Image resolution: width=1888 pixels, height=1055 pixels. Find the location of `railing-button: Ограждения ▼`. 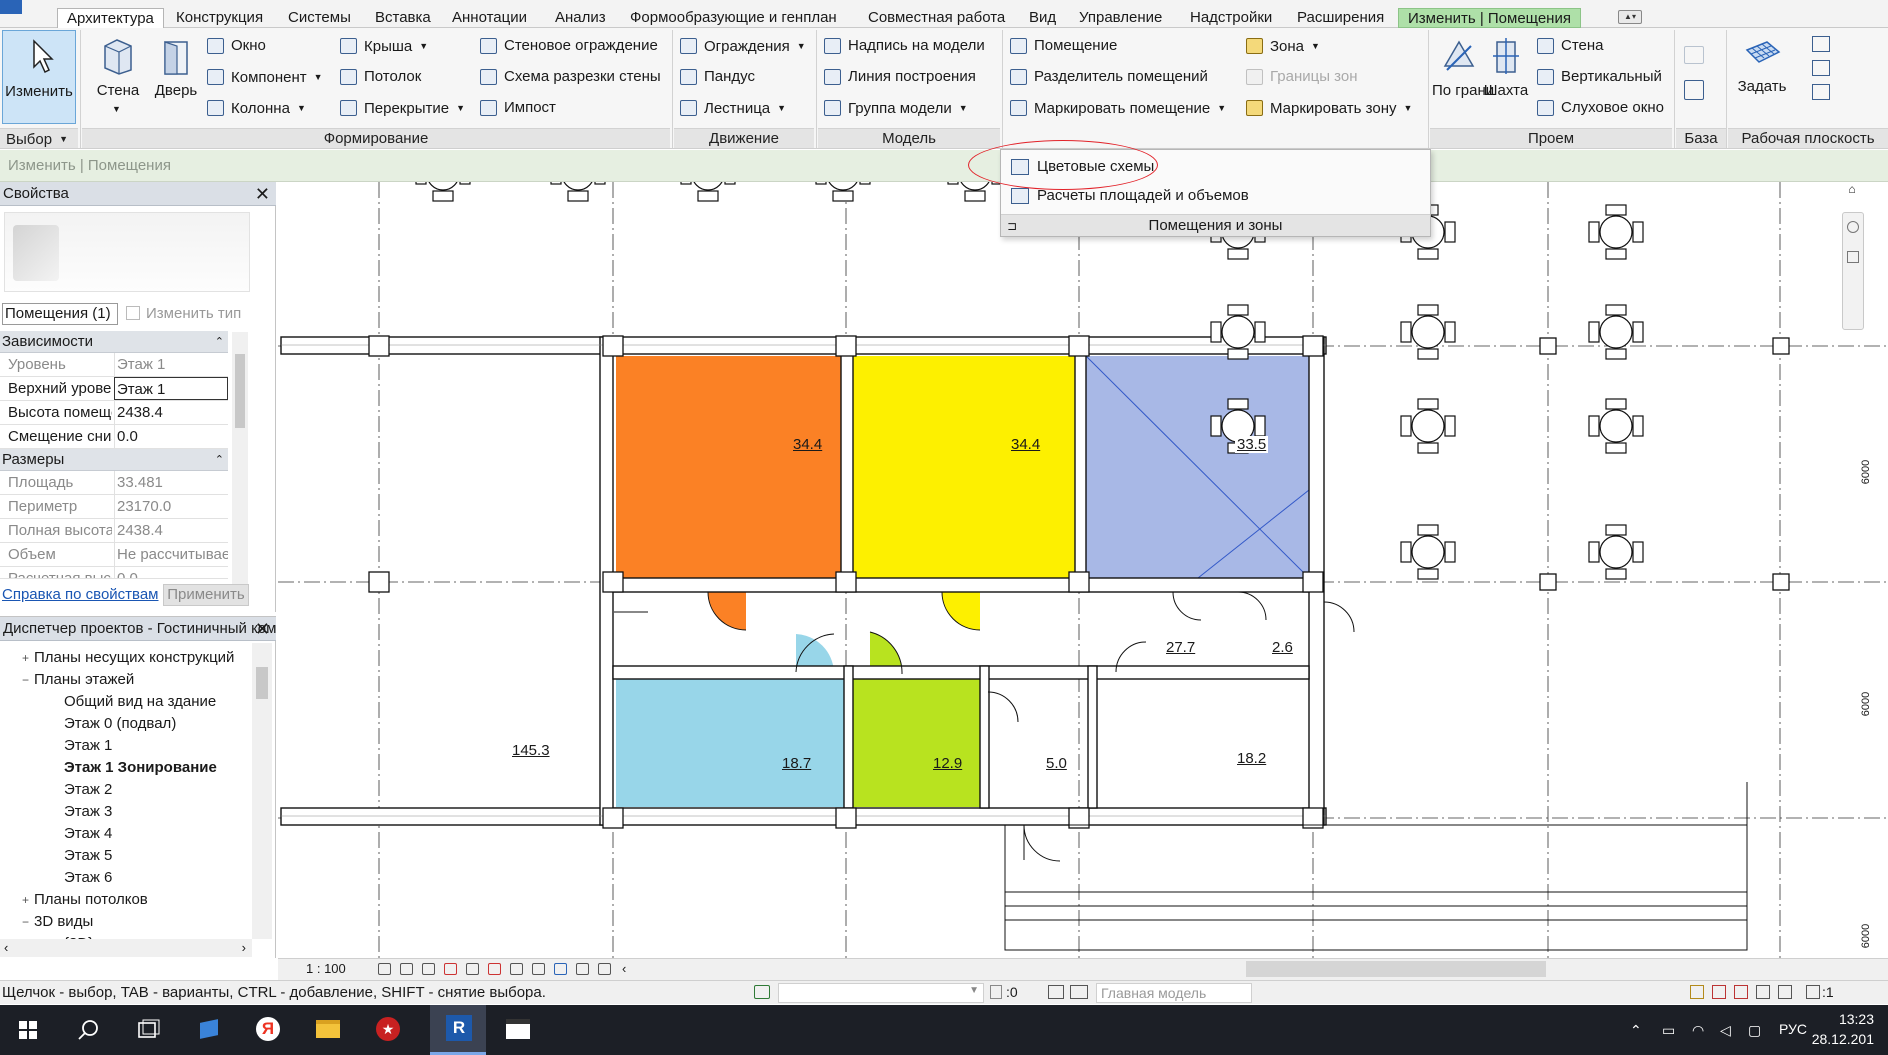

railing-button: Ограждения ▼ is located at coordinates (742, 46).